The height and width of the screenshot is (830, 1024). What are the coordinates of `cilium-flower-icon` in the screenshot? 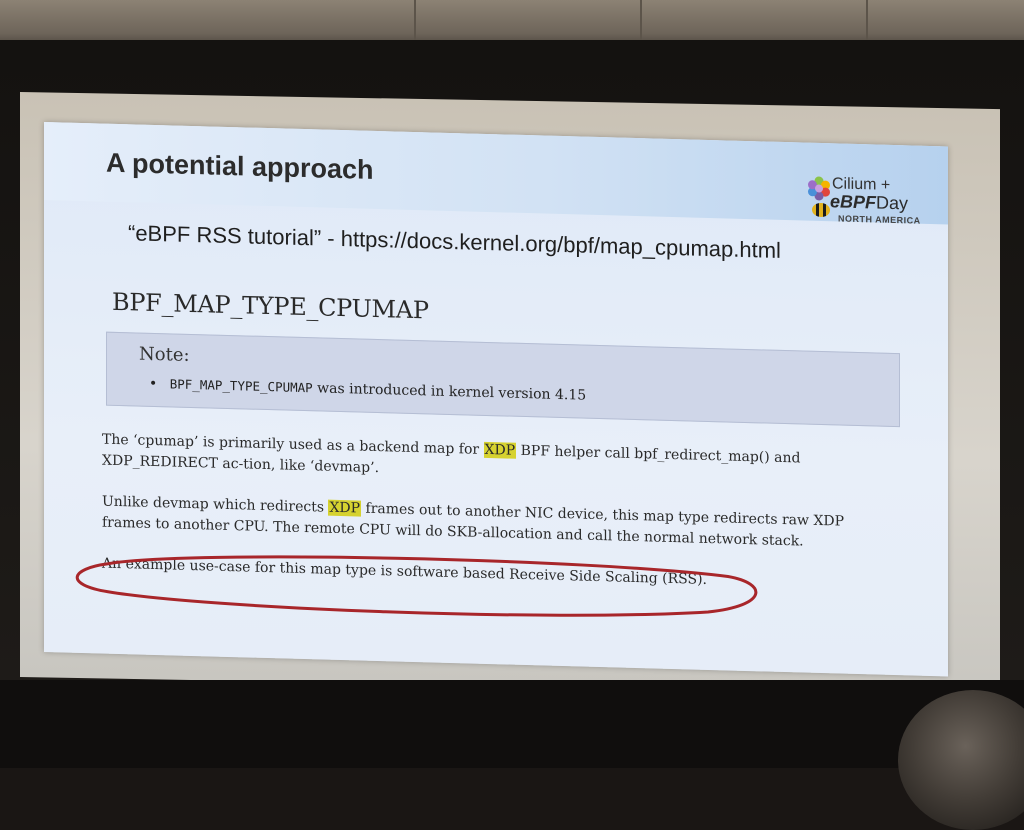 It's located at (819, 188).